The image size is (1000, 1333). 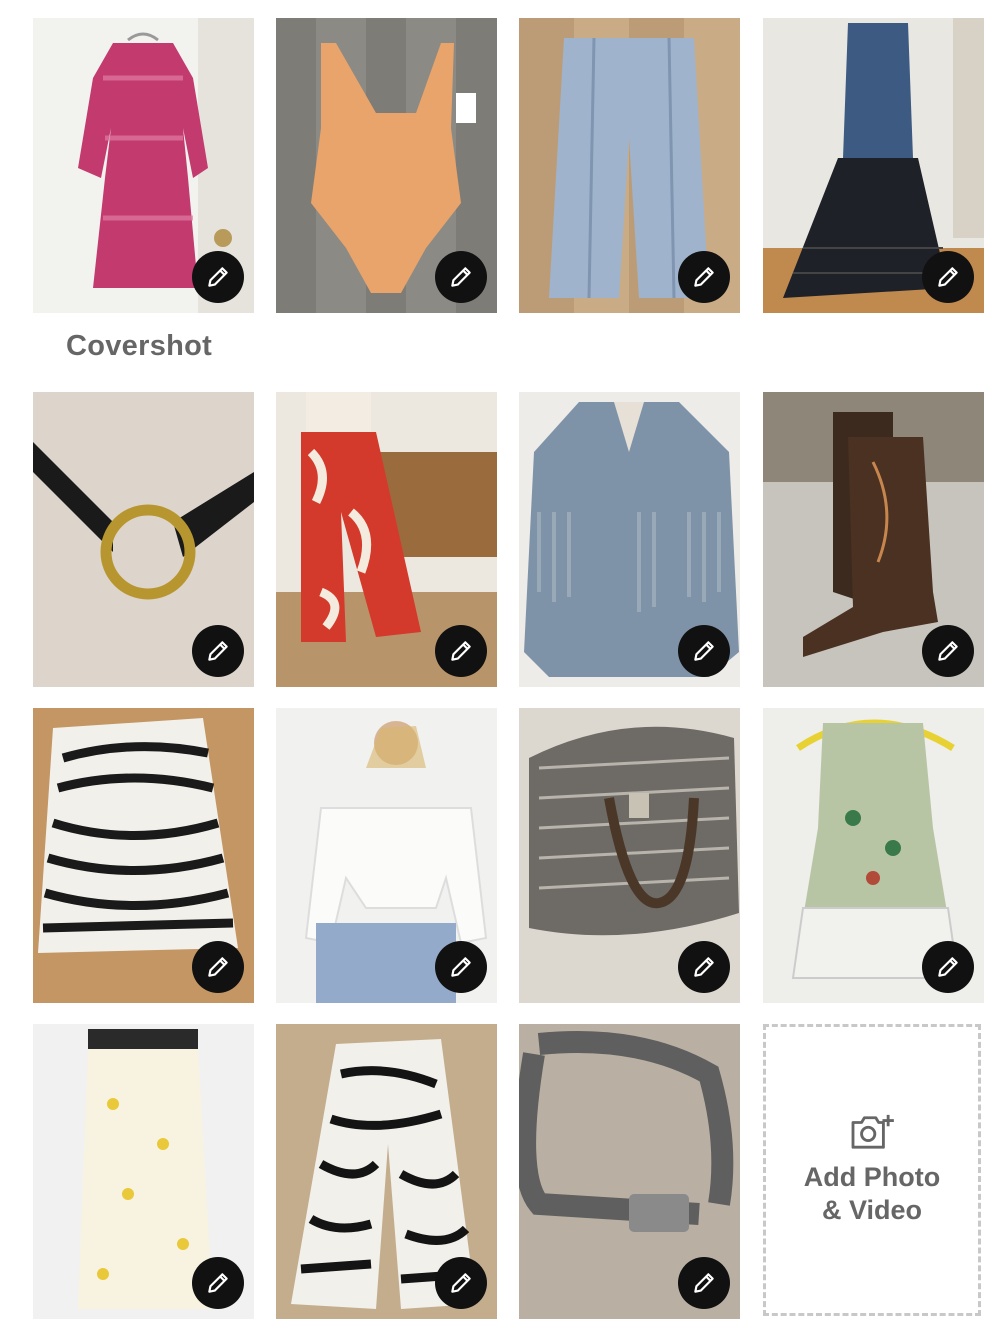 I want to click on add-photo-video-label: Add Photo & Video, so click(x=872, y=1193).